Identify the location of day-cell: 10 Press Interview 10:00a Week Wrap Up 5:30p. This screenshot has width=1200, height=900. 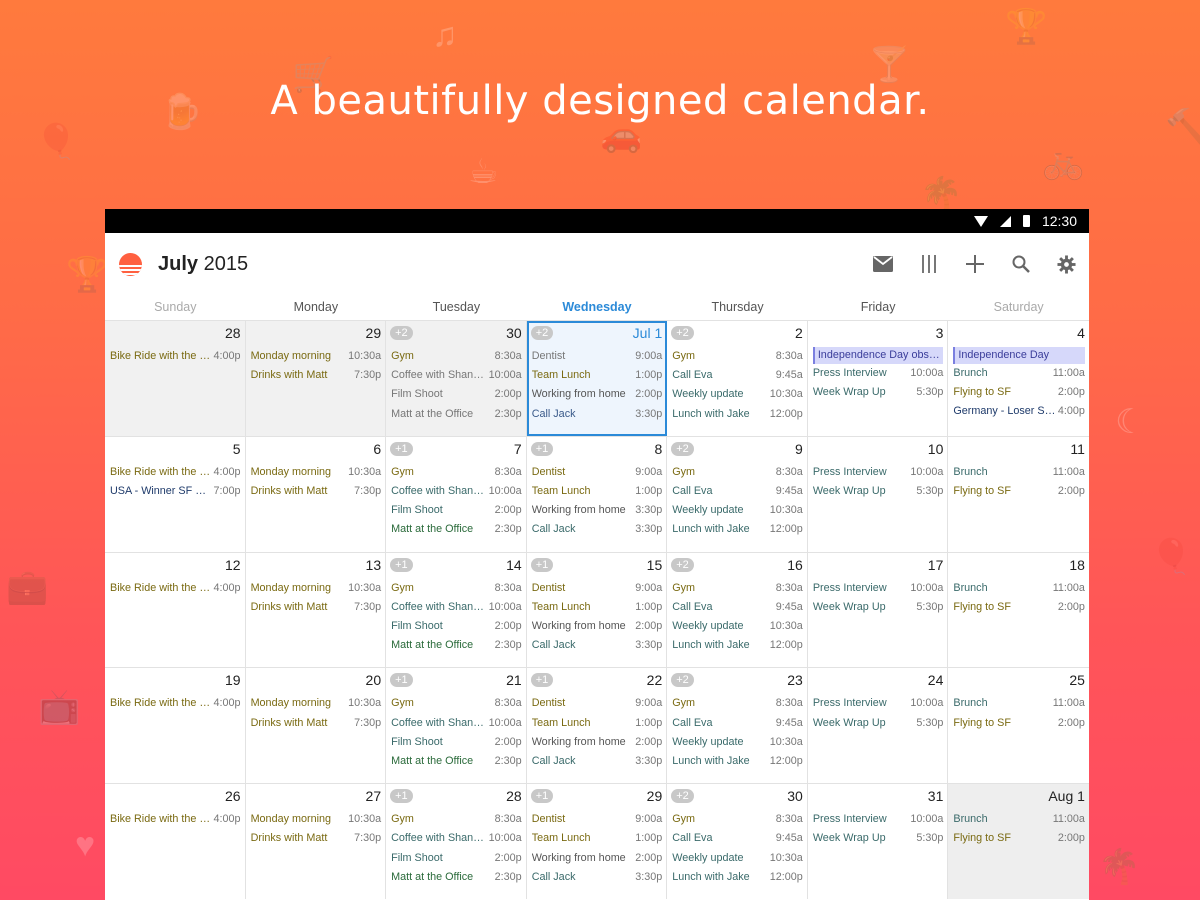
(878, 494).